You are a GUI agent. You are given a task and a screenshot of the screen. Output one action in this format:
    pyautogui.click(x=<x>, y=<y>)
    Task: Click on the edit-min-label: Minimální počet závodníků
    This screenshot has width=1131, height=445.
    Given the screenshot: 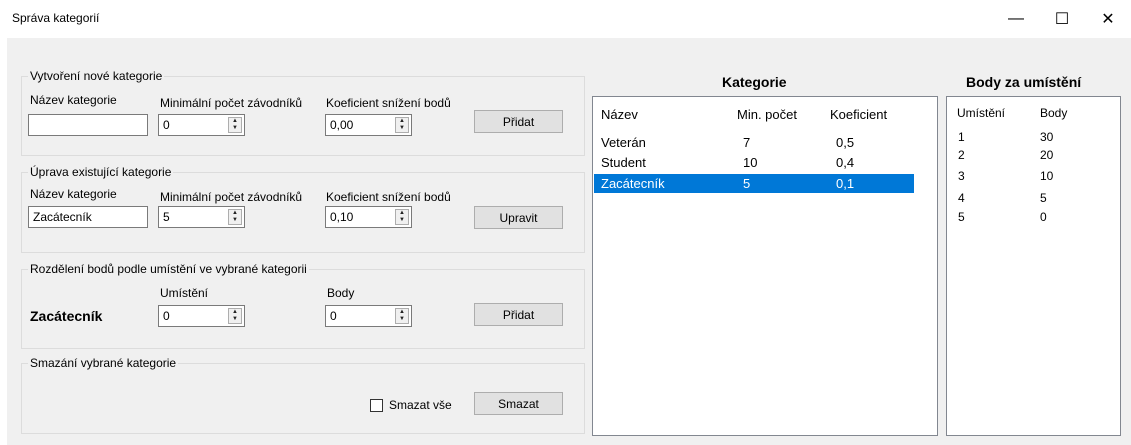 What is the action you would take?
    pyautogui.click(x=231, y=197)
    